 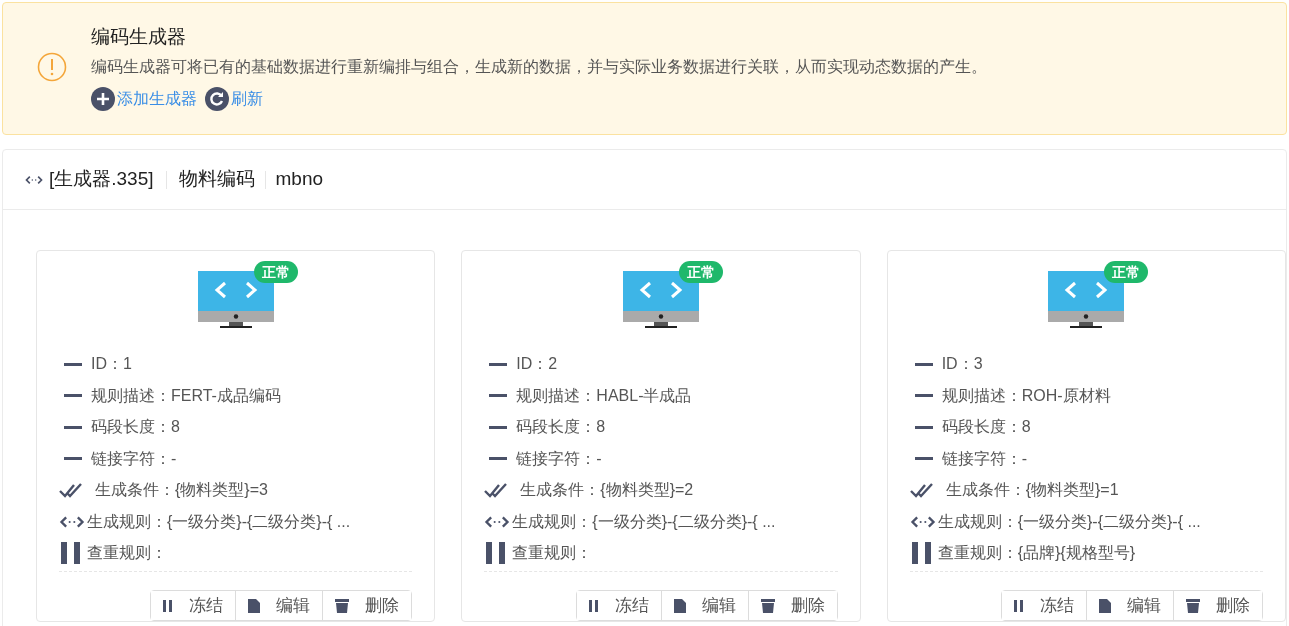 I want to click on field-text: 规则描述：FERT-成品编码, so click(x=186, y=395).